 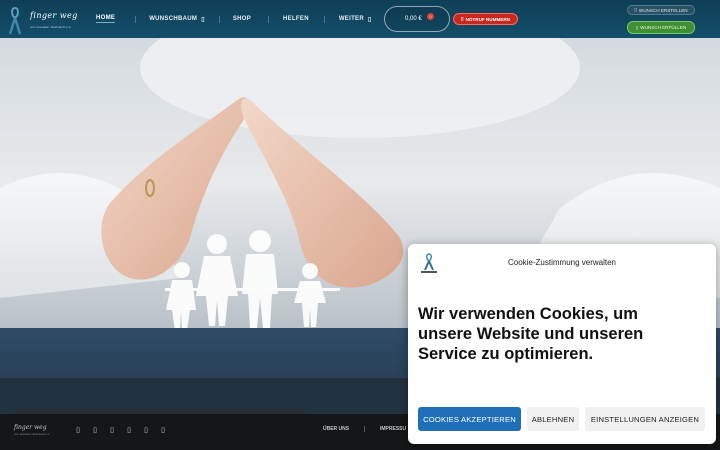 I want to click on main-nav: HOME WUNSCHBAUM ▯ SHOP HELFEN WEITER ▯, so click(x=234, y=19).